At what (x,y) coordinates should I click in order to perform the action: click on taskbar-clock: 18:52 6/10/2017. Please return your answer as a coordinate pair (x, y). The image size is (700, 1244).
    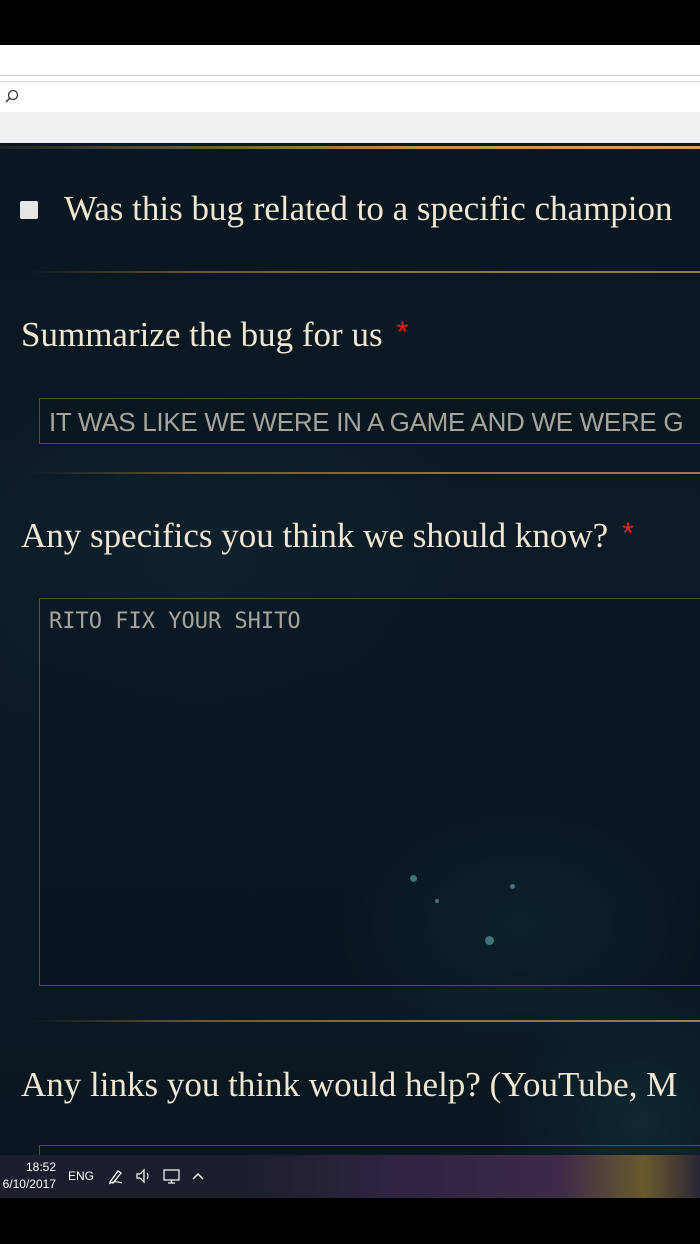
    Looking at the image, I should click on (28, 1176).